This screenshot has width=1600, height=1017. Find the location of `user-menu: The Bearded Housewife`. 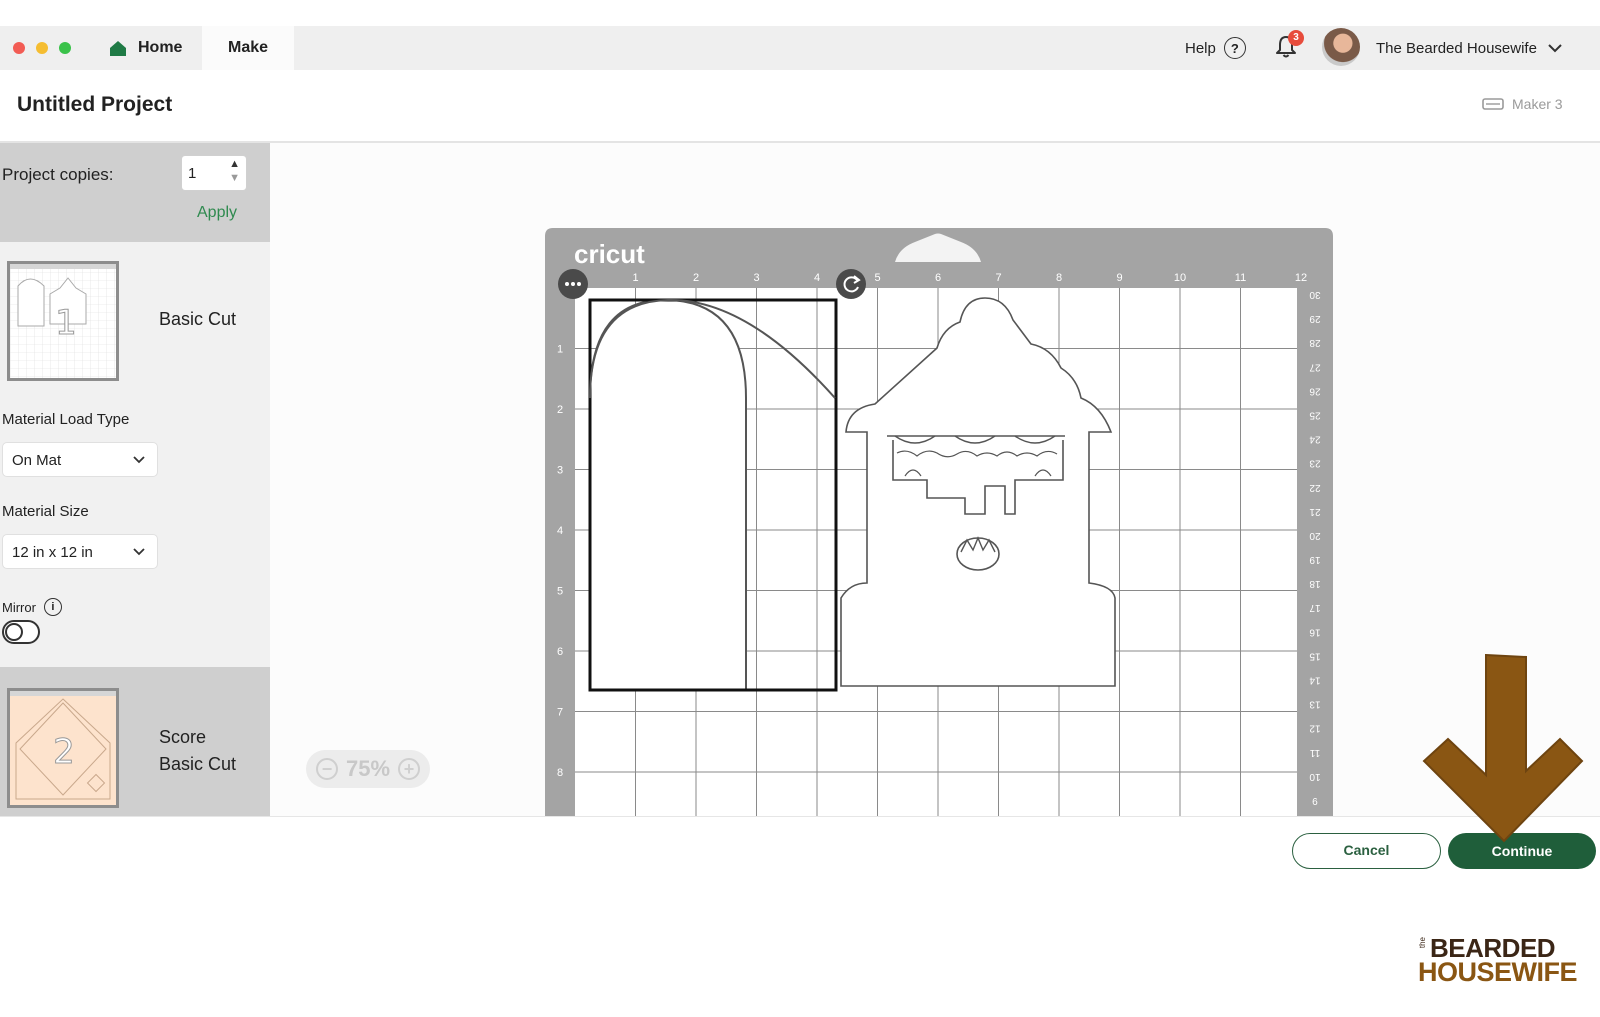

user-menu: The Bearded Housewife is located at coordinates (1469, 48).